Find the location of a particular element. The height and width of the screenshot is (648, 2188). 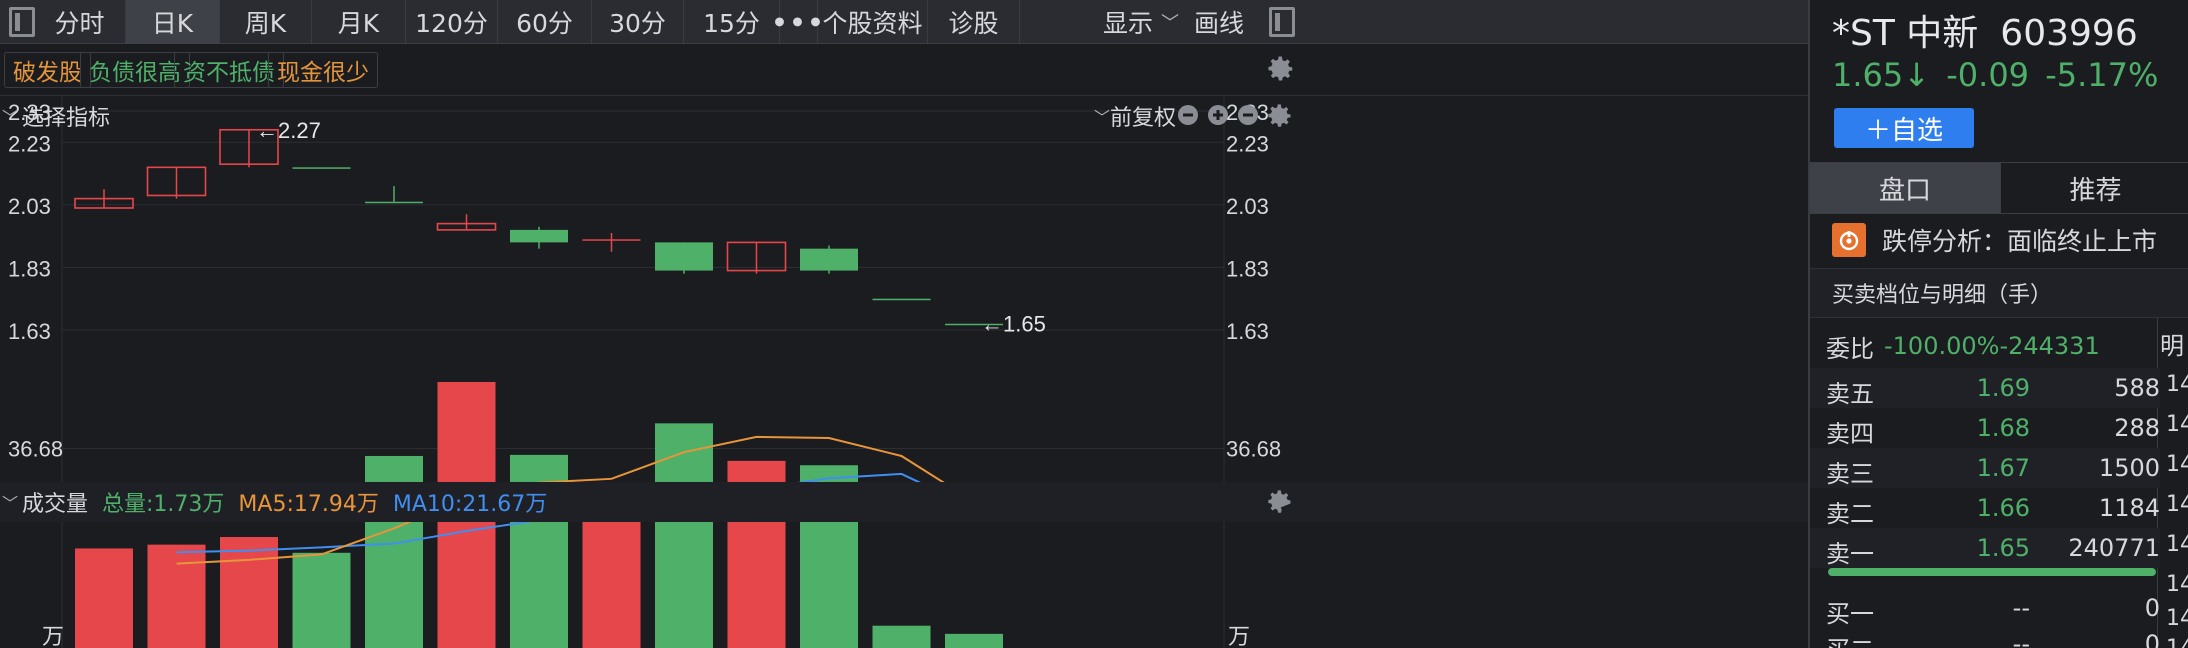

alert-text: 面临终止上市 is located at coordinates (2082, 241).